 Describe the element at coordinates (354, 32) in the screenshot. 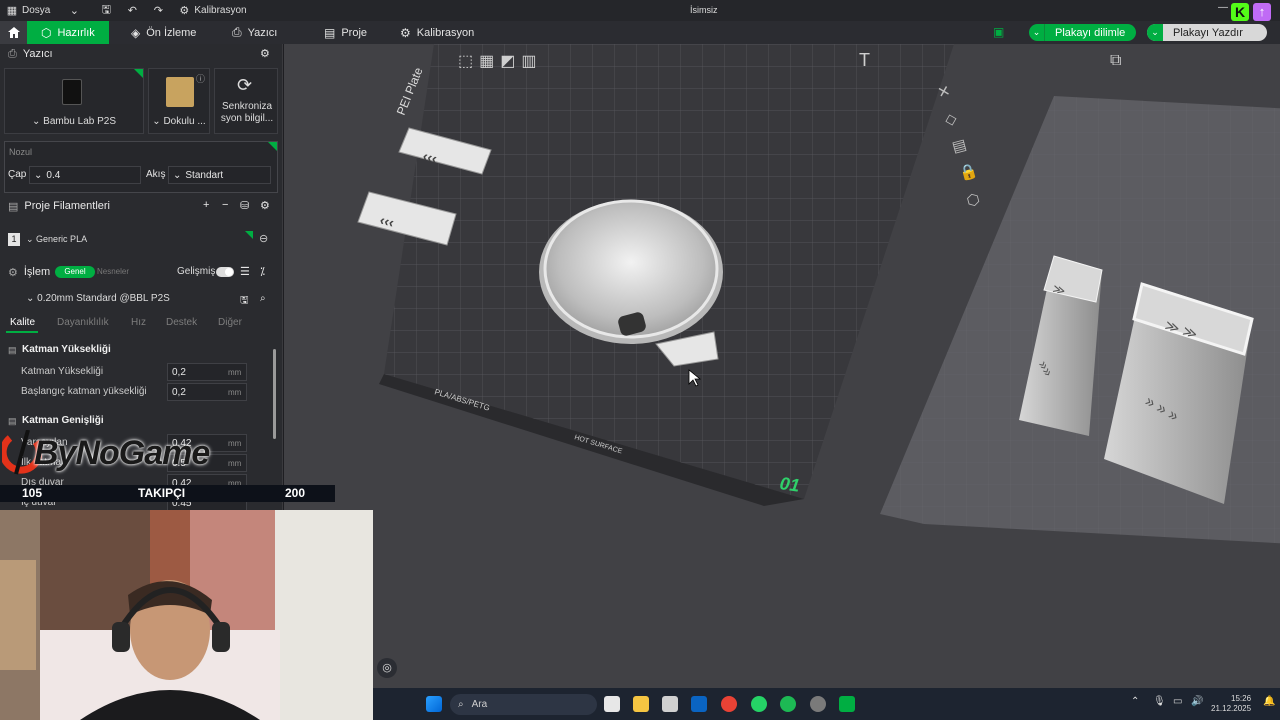

I see `tab-label: Proje` at that location.